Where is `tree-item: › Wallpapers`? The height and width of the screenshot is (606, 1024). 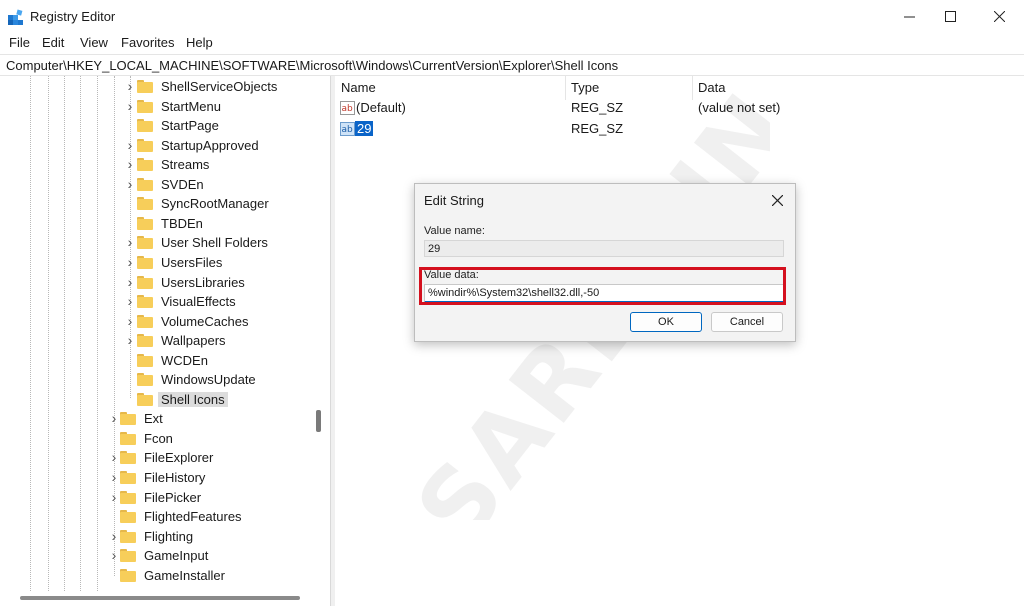
tree-item: › Wallpapers is located at coordinates (178, 340).